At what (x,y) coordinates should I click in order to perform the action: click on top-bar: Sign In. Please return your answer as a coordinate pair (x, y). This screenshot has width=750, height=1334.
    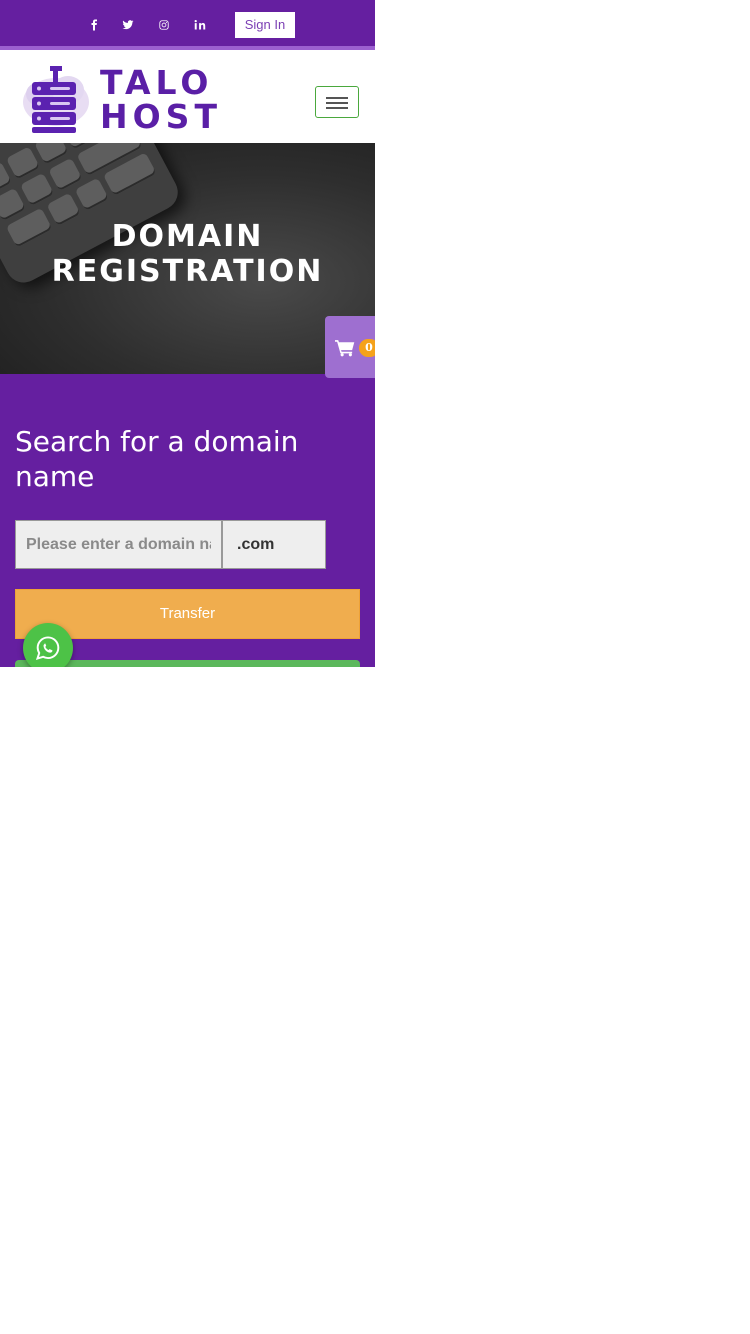
    Looking at the image, I should click on (187, 23).